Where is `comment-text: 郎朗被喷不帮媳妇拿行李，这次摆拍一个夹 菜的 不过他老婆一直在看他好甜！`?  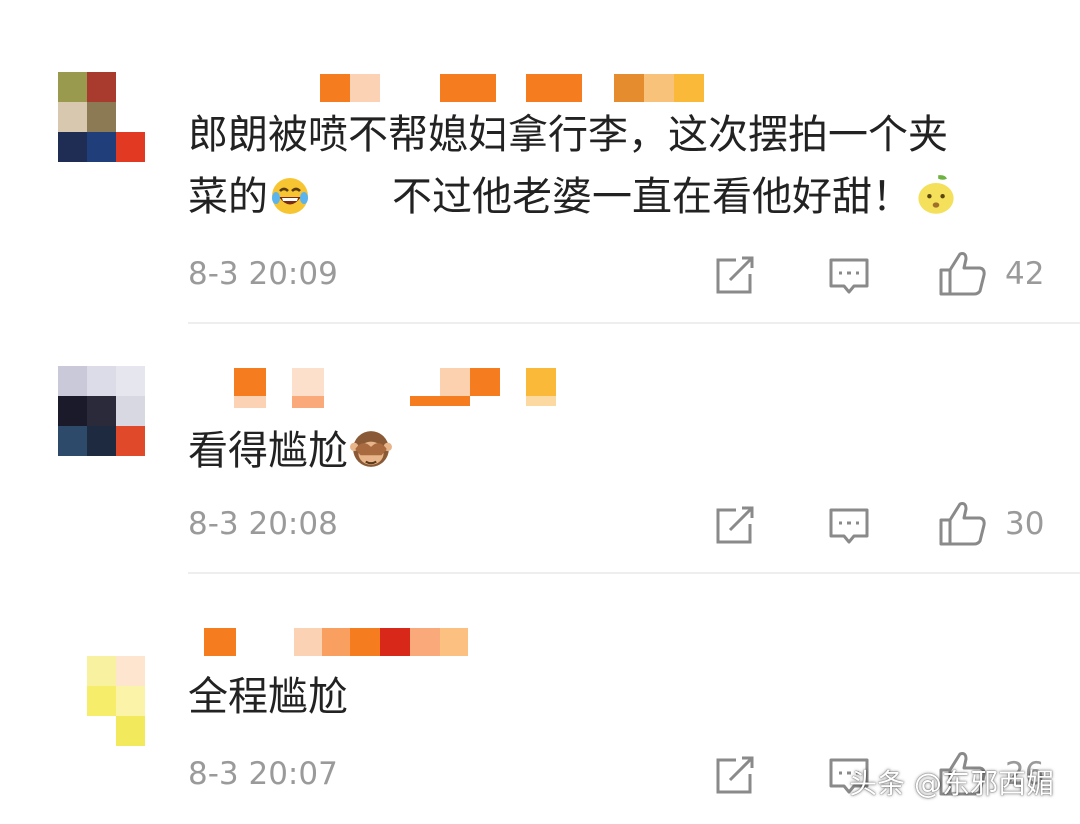
comment-text: 郎朗被喷不帮媳妇拿行李，这次摆拍一个夹 菜的 不过他老婆一直在看他好甜！ is located at coordinates (628, 166).